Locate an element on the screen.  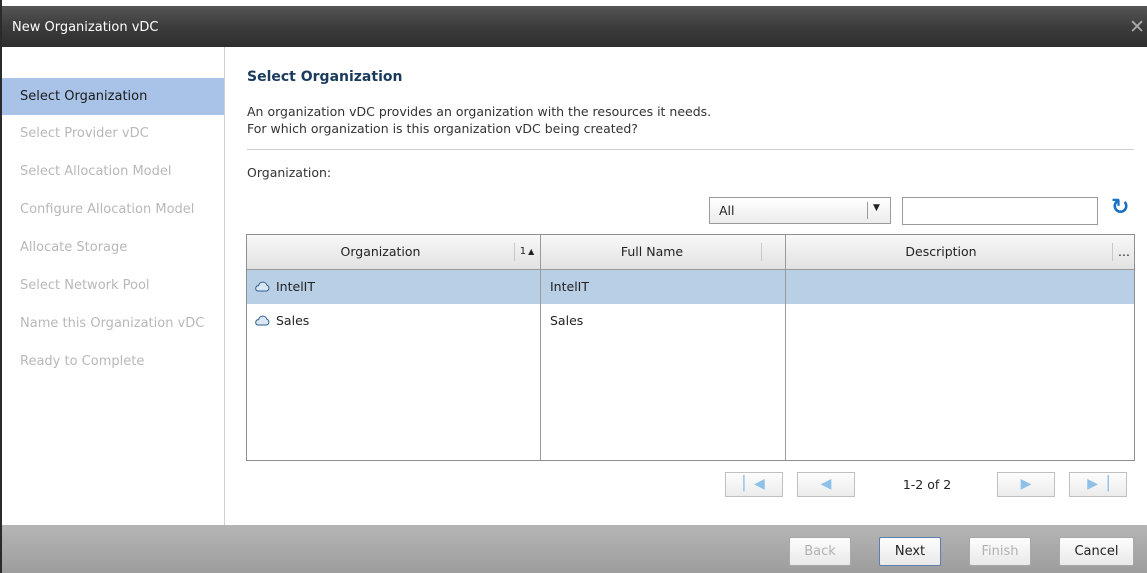
column-label-description: Description is located at coordinates (941, 251).